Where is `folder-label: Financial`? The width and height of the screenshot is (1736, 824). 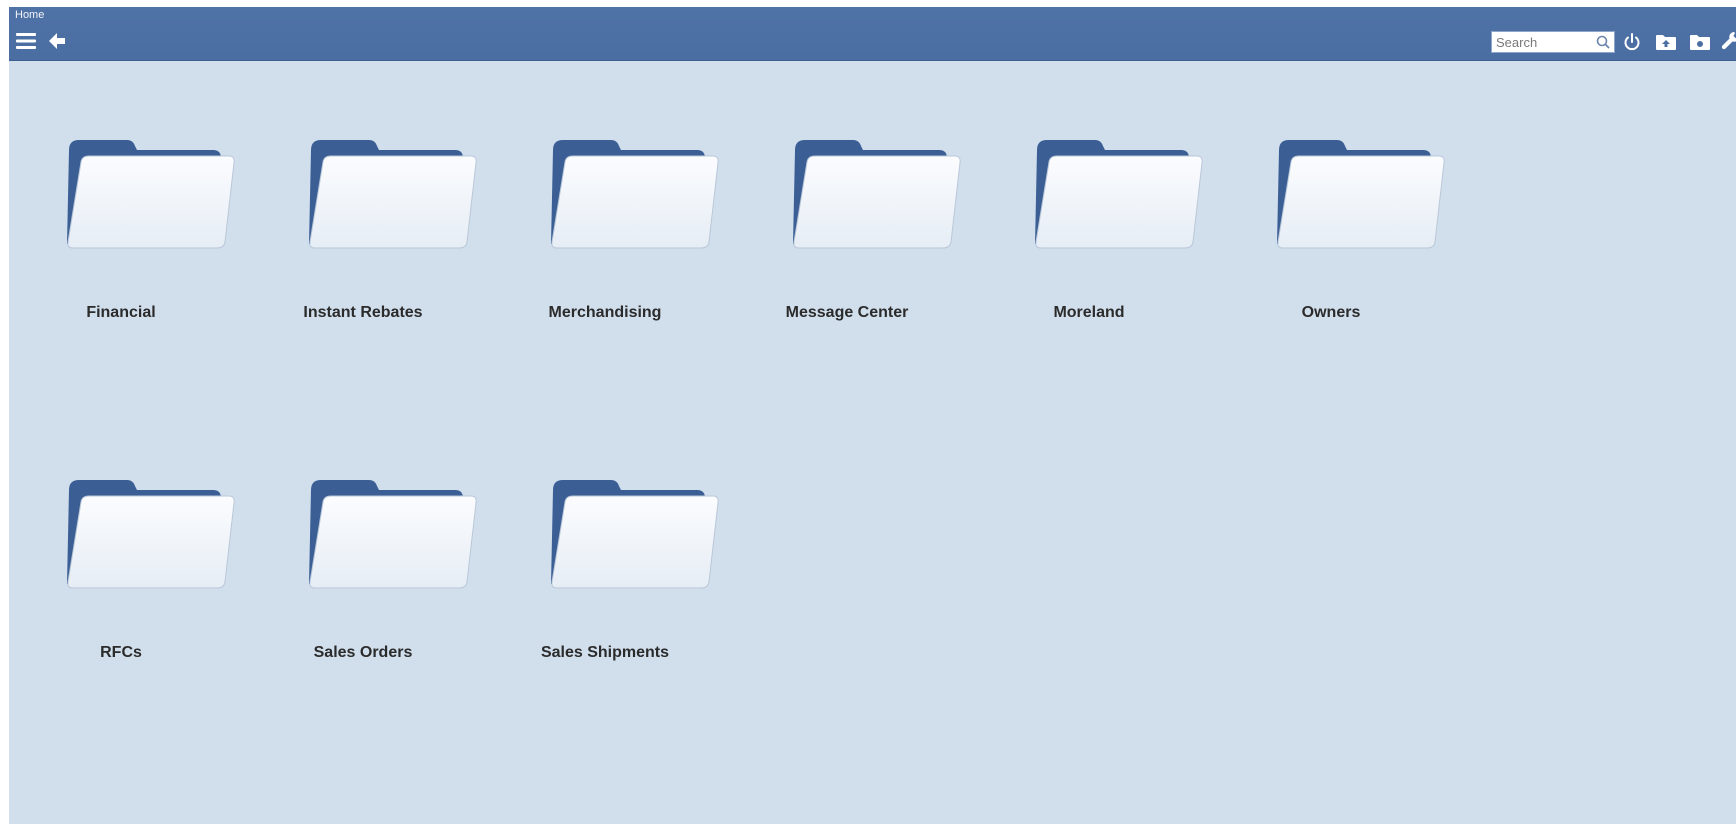
folder-label: Financial is located at coordinates (121, 312).